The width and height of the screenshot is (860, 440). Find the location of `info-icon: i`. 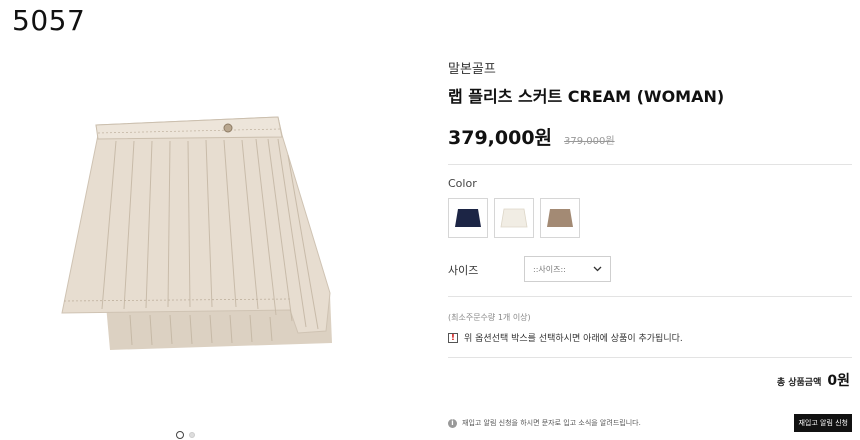

info-icon: i is located at coordinates (452, 423).